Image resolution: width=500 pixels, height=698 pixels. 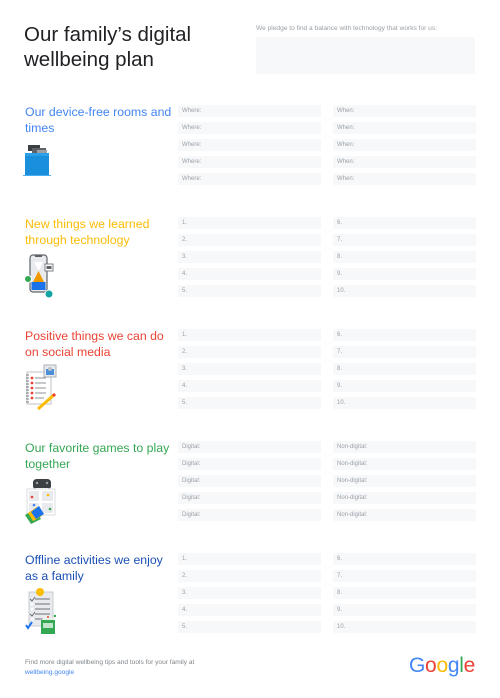 What do you see at coordinates (417, 665) in the screenshot?
I see `logo-letter: G` at bounding box center [417, 665].